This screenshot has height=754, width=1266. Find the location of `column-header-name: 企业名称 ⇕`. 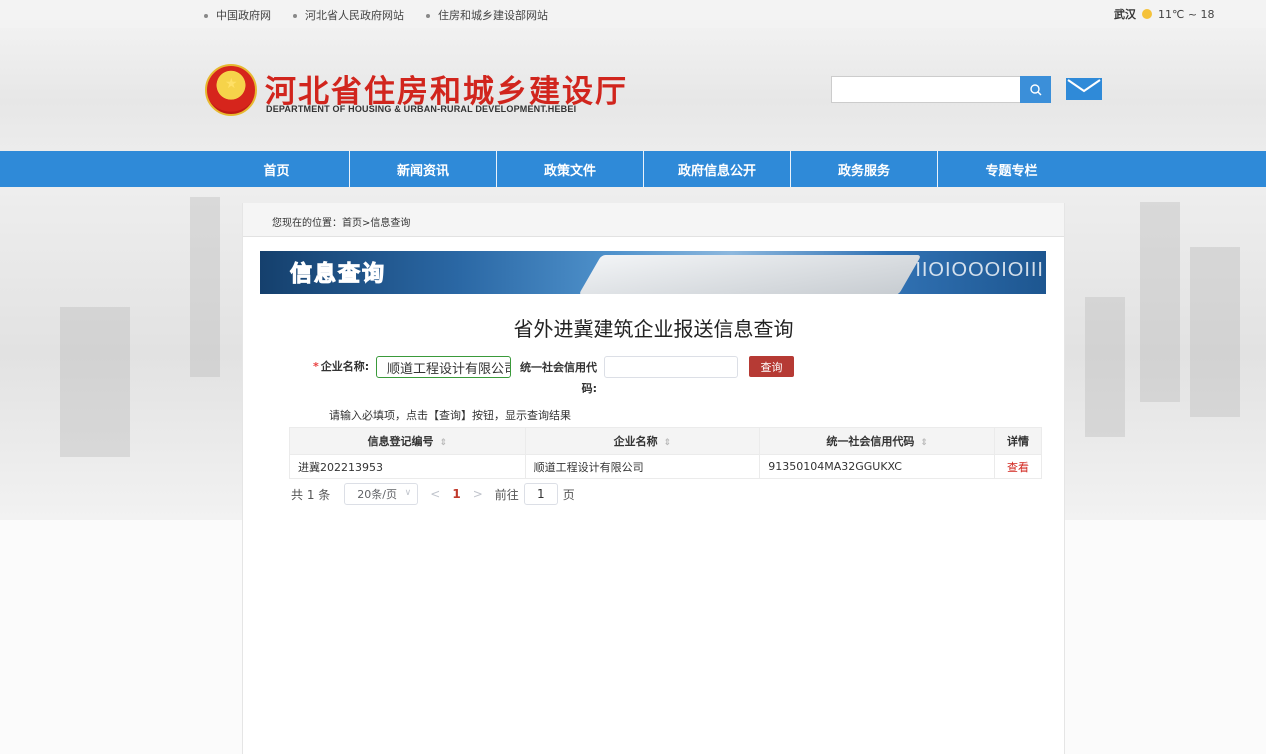

column-header-name: 企业名称 ⇕ is located at coordinates (642, 441).